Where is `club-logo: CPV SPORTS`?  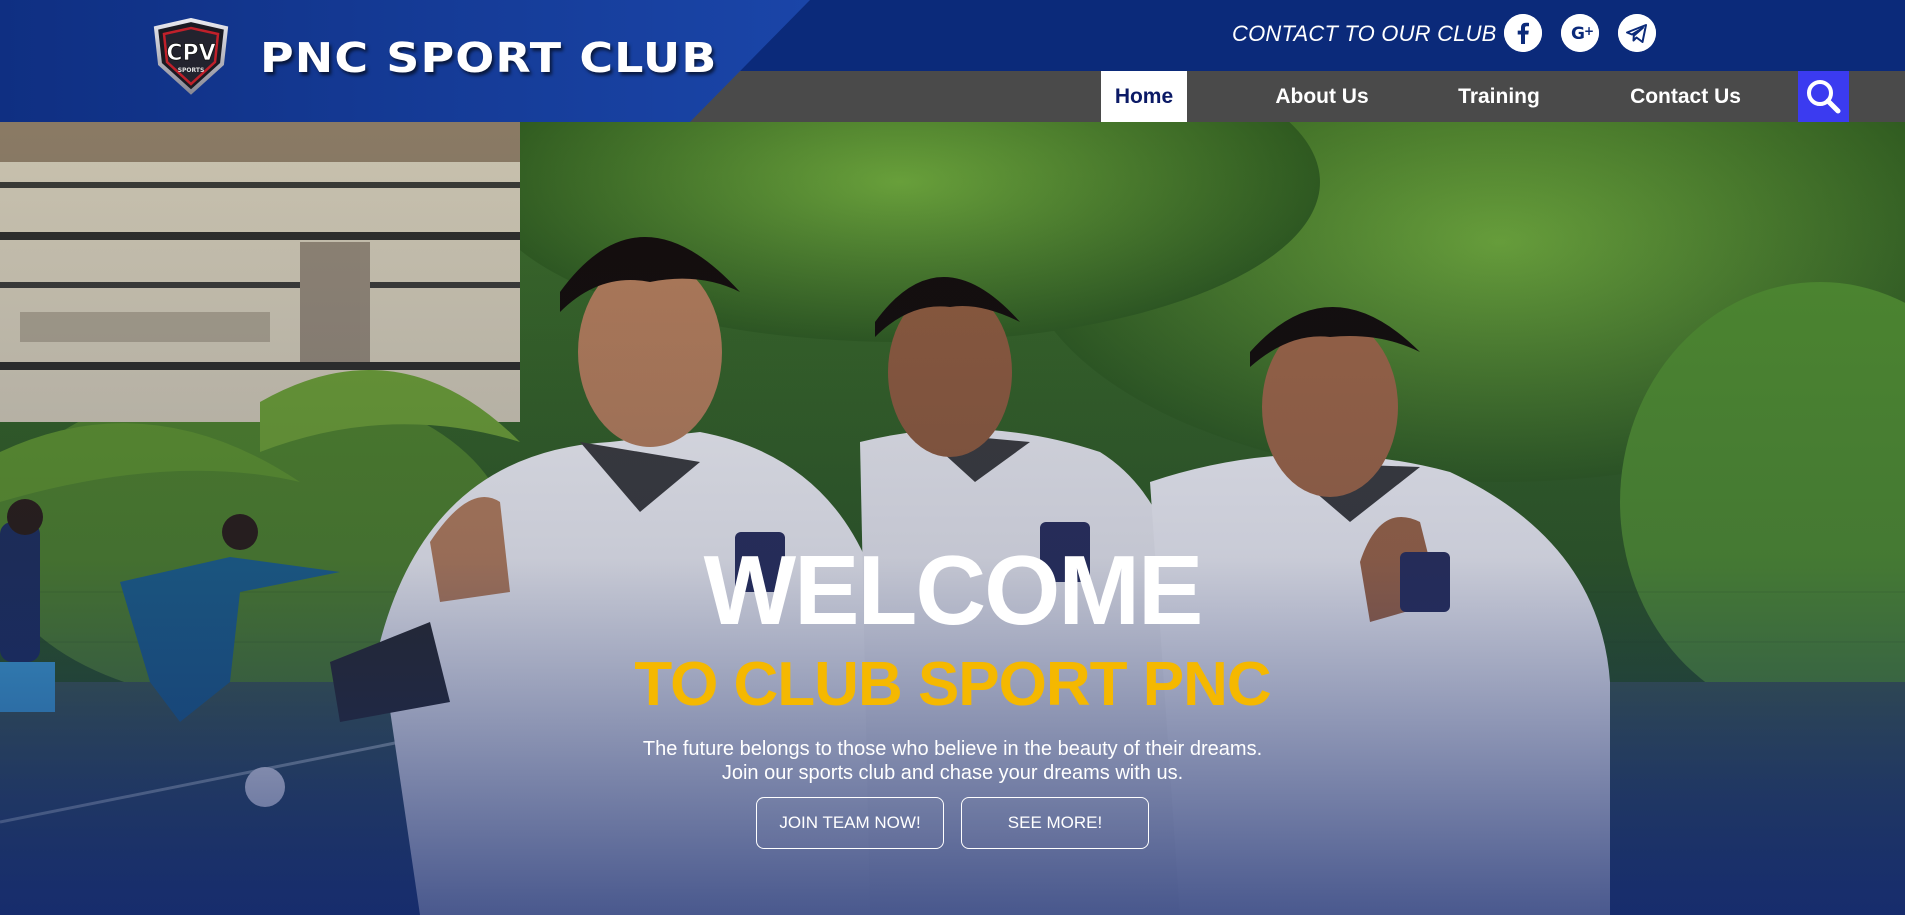
club-logo: CPV SPORTS is located at coordinates (191, 56).